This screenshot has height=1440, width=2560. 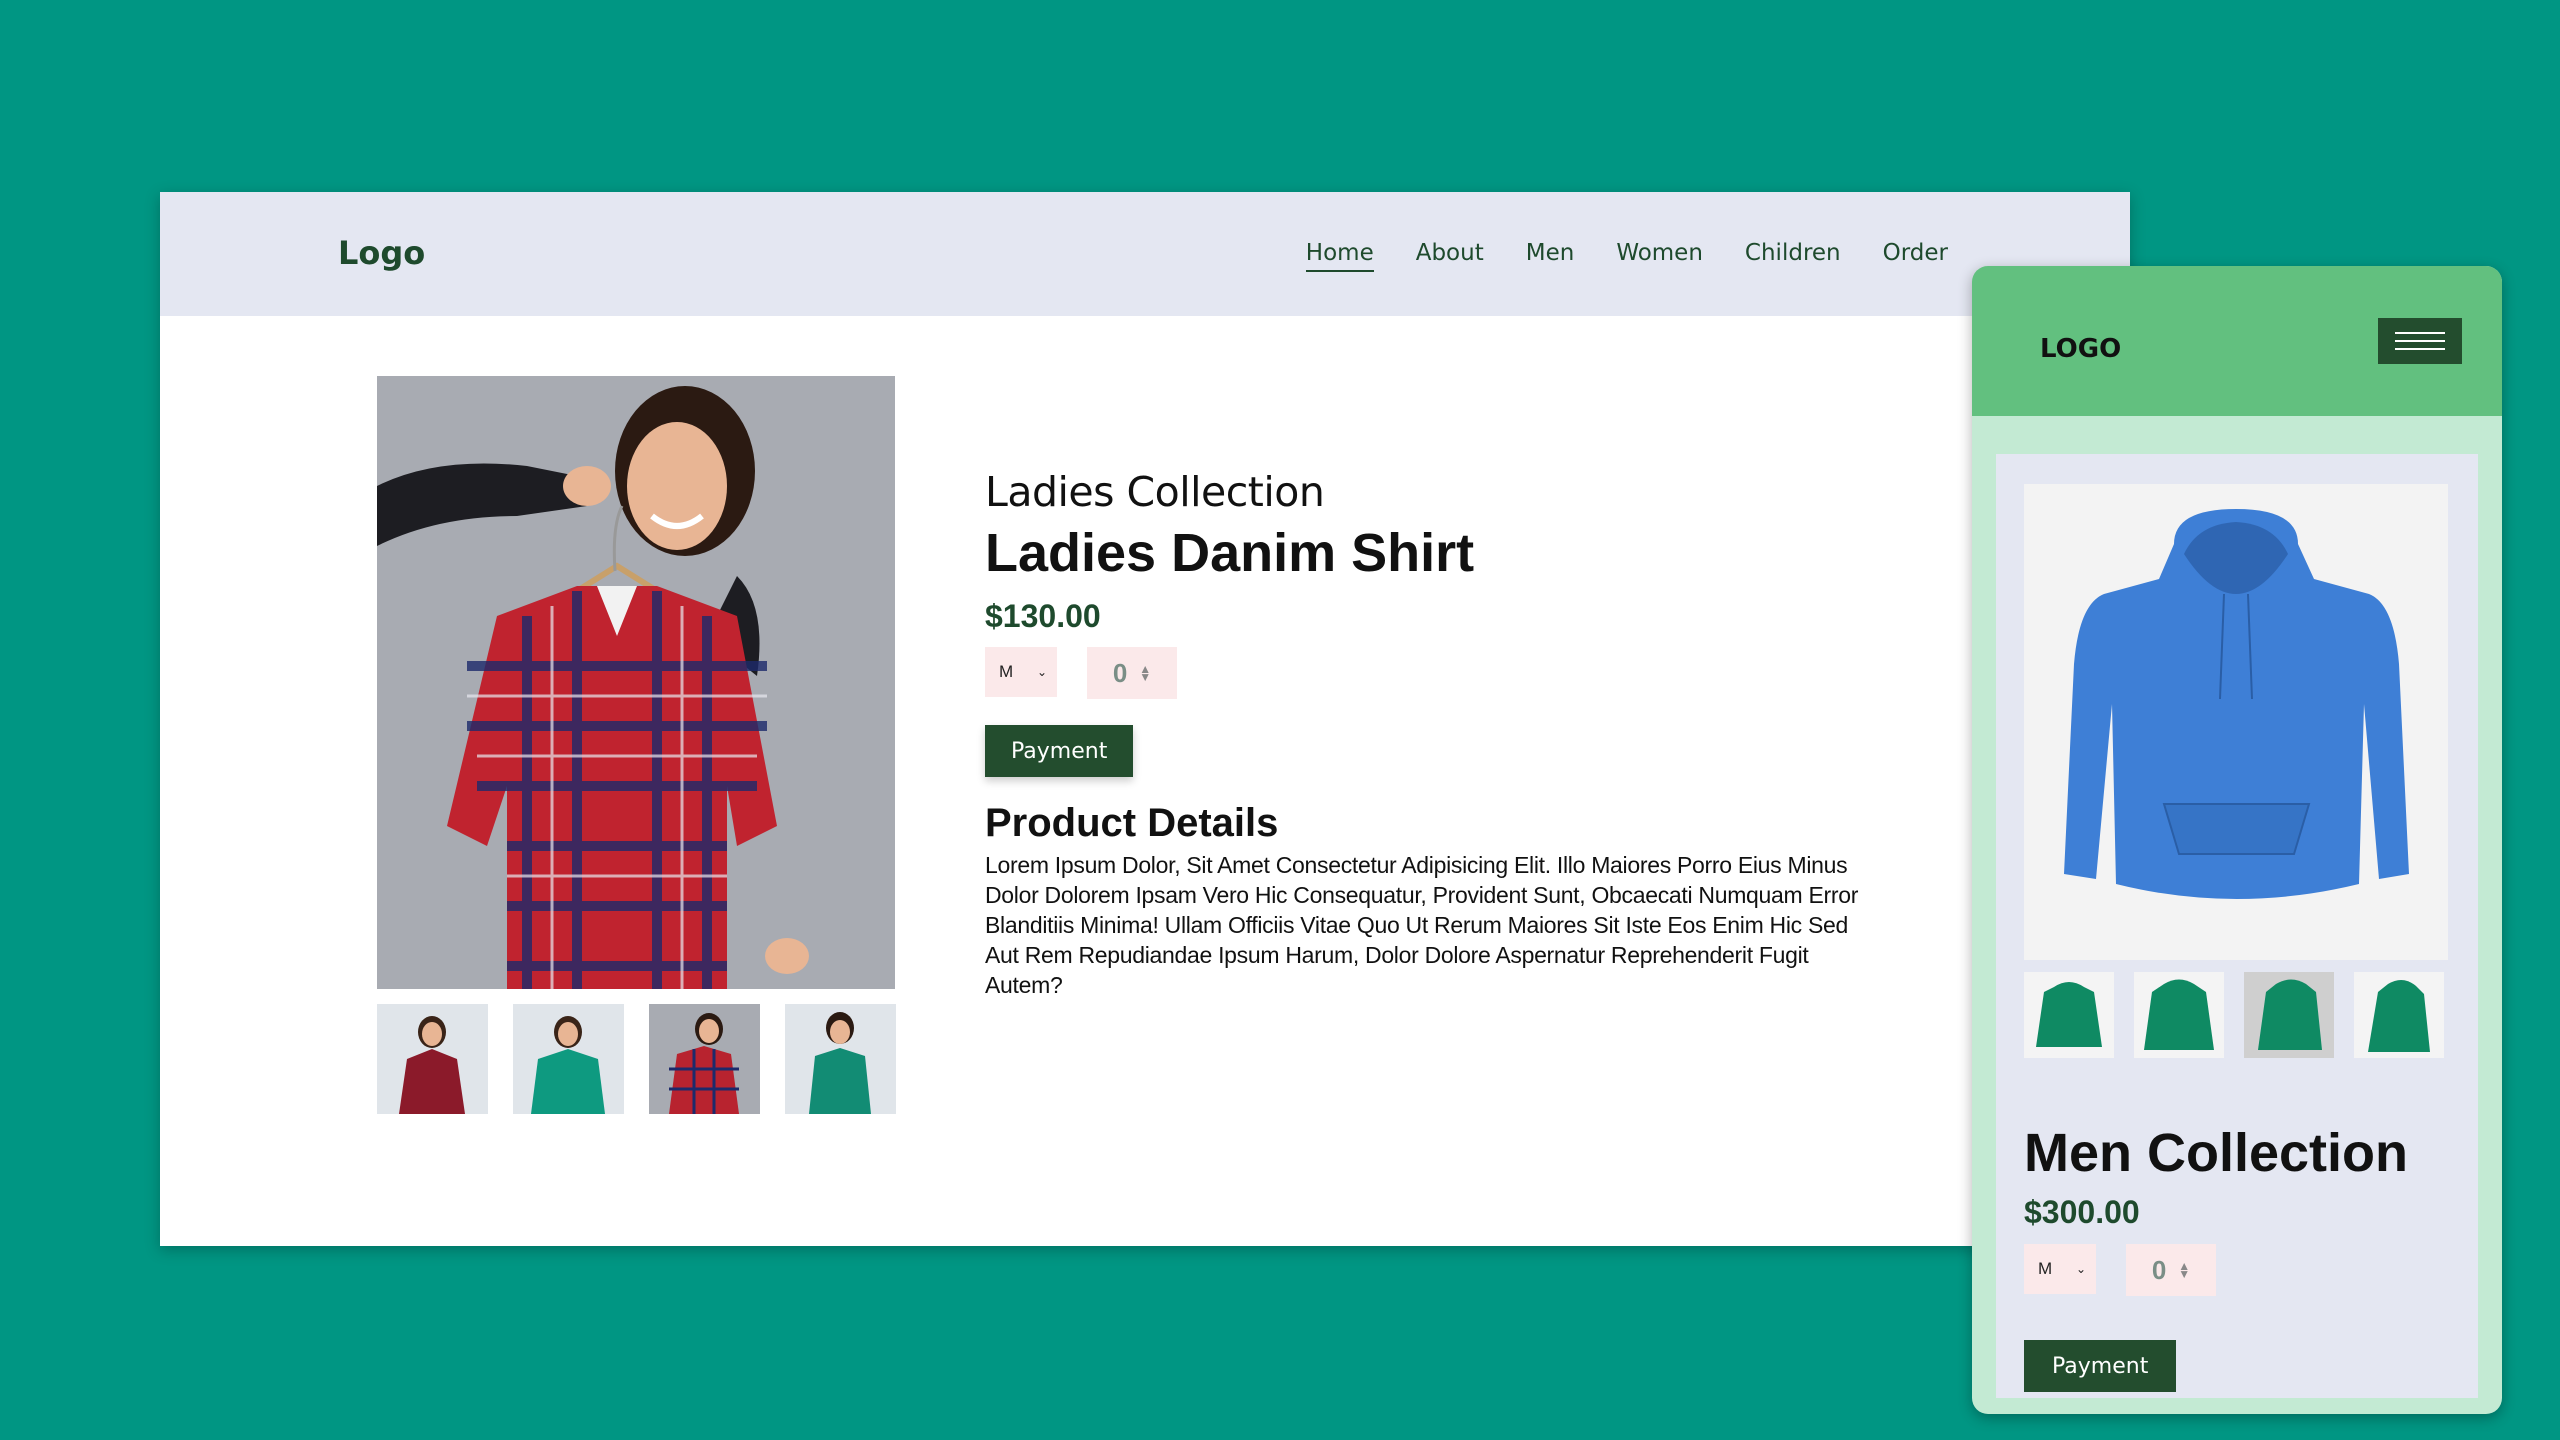 What do you see at coordinates (2080, 349) in the screenshot?
I see `mobile-logo: LOGO` at bounding box center [2080, 349].